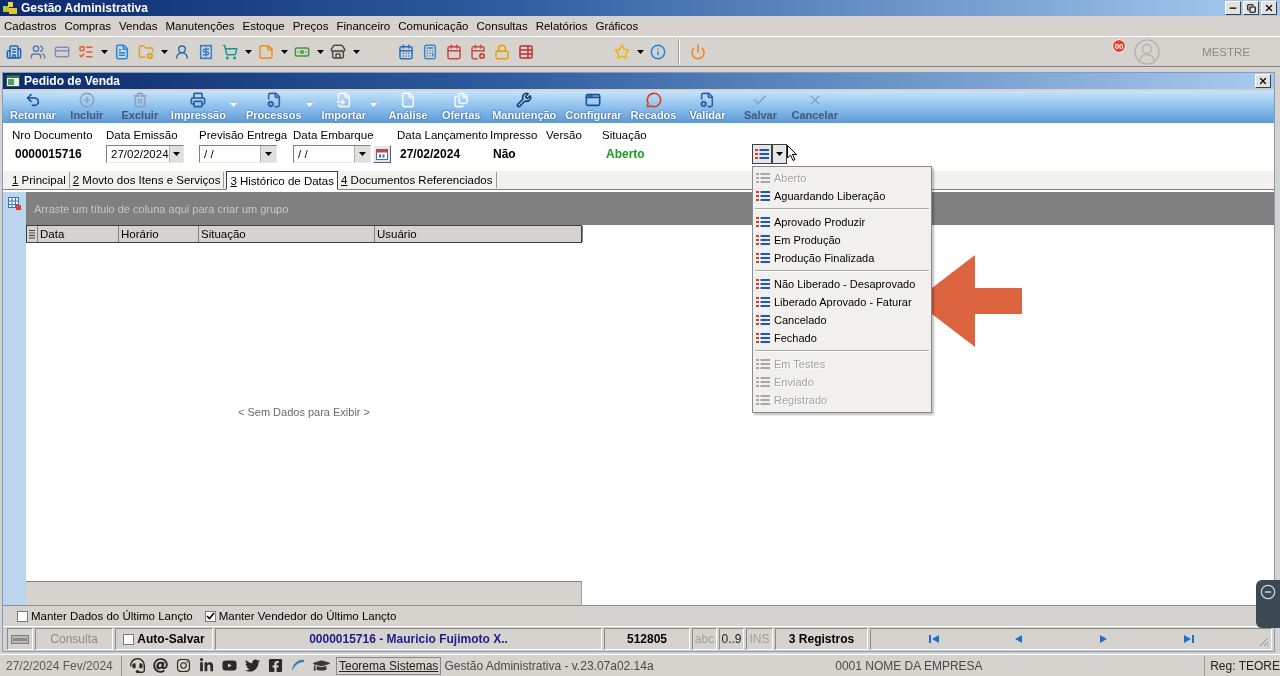 The image size is (1280, 676). What do you see at coordinates (842, 222) in the screenshot?
I see `menu-item: Aprovado Produzir` at bounding box center [842, 222].